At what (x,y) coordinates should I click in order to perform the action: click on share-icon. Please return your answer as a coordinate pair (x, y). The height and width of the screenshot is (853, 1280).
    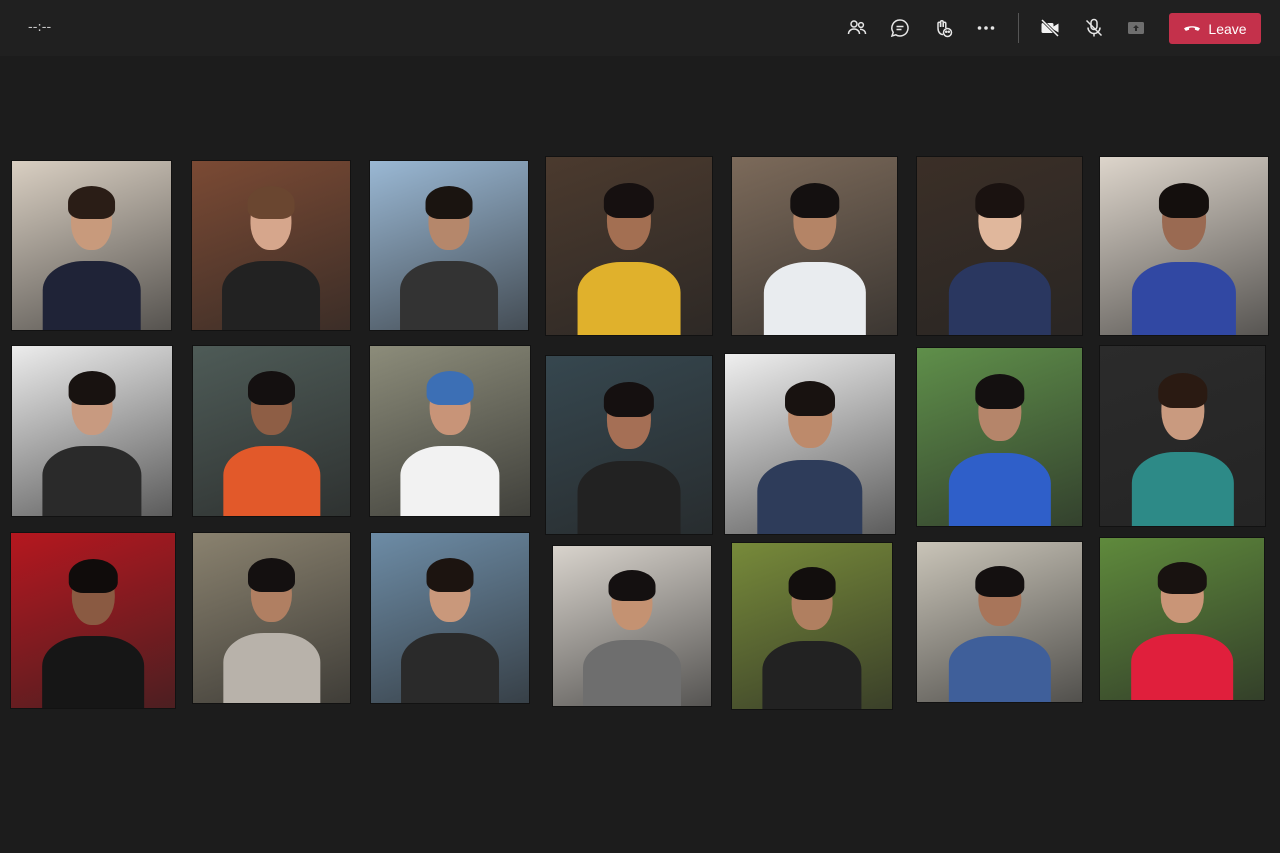
    Looking at the image, I should click on (1136, 28).